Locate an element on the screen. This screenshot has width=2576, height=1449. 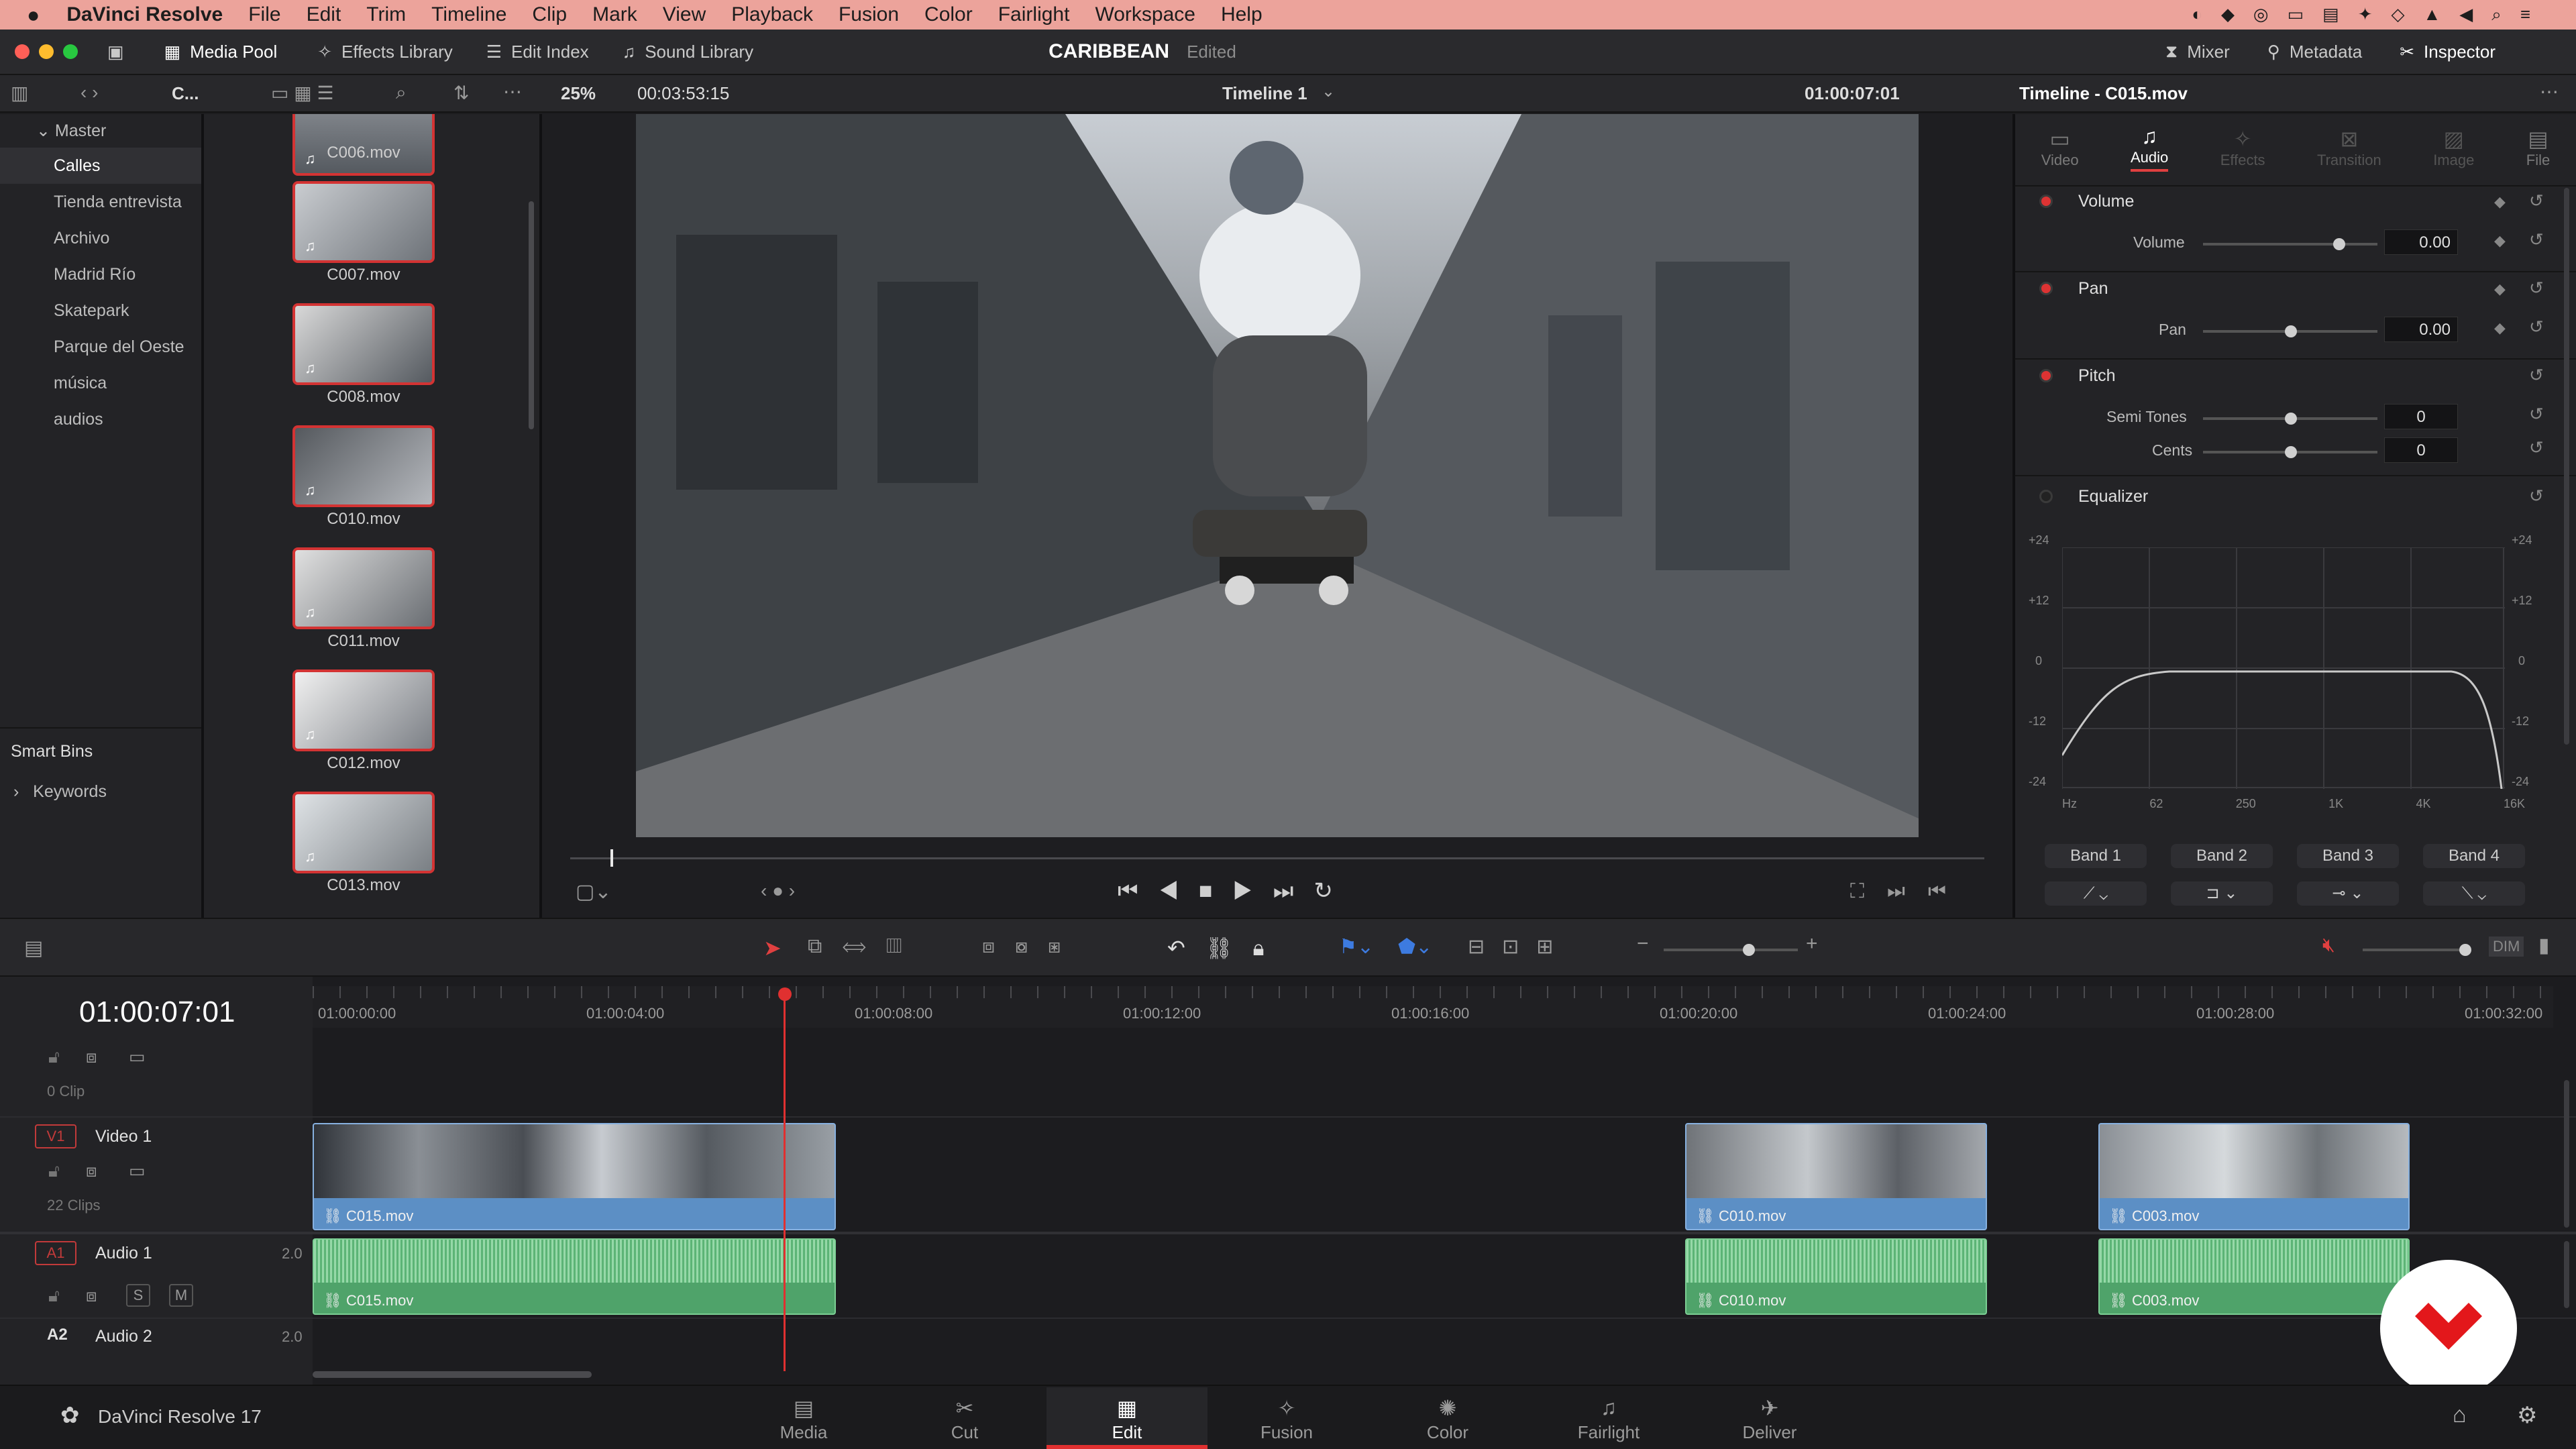
audio-track-scrollbar is located at coordinates (2566, 1274).